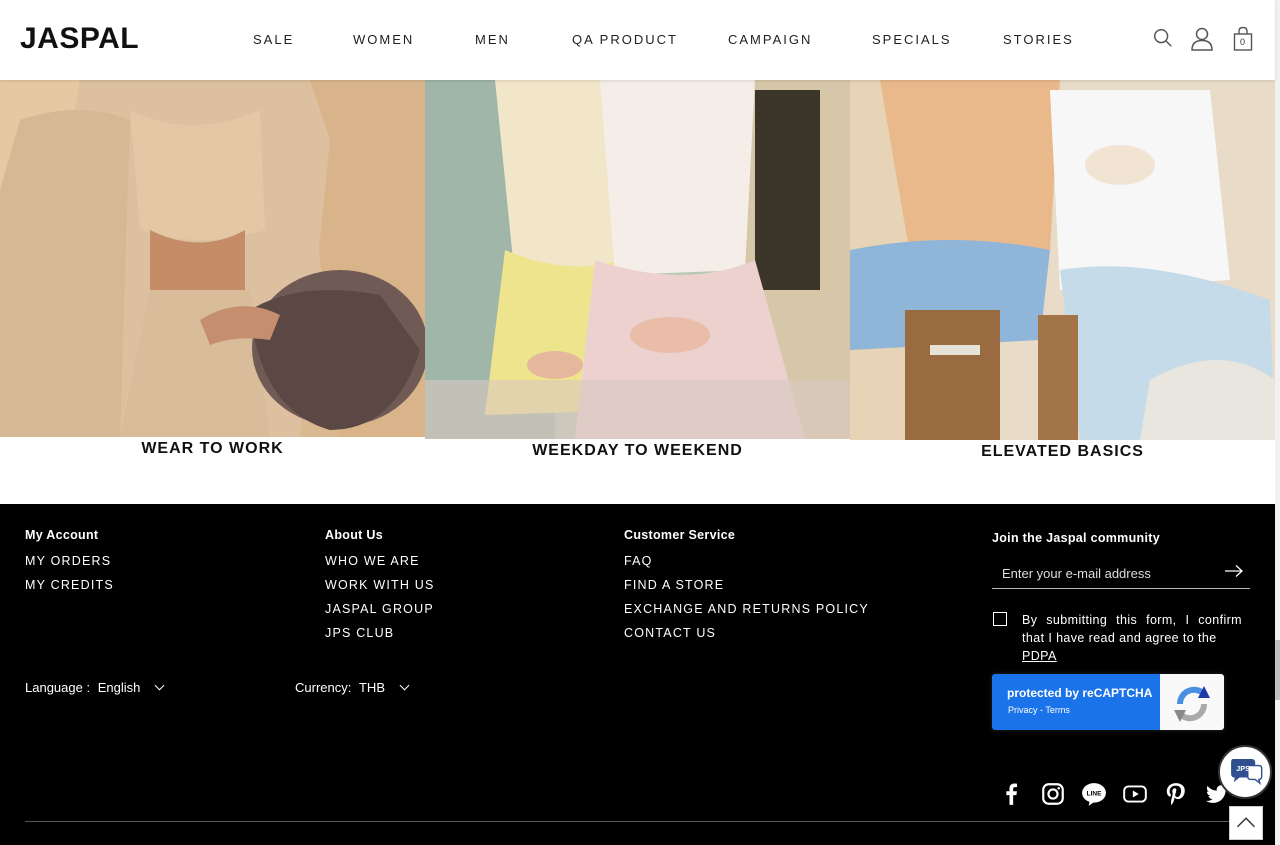  Describe the element at coordinates (1176, 794) in the screenshot. I see `pinterest-icon` at that location.